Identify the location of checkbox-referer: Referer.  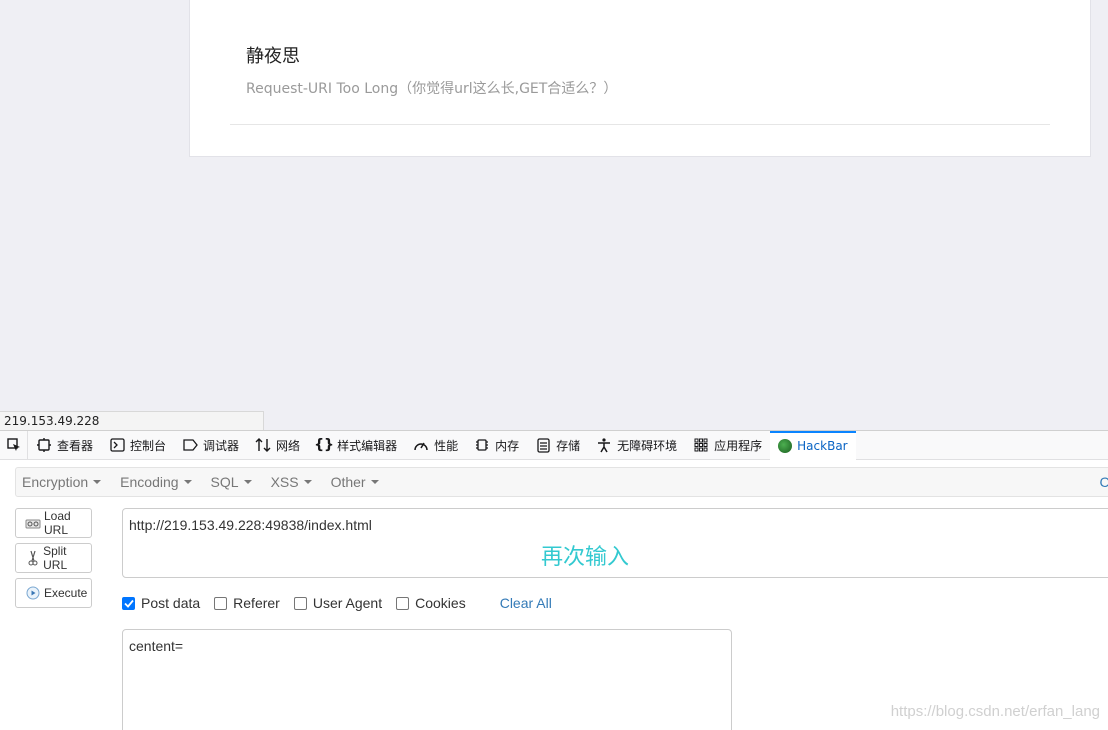
(247, 603).